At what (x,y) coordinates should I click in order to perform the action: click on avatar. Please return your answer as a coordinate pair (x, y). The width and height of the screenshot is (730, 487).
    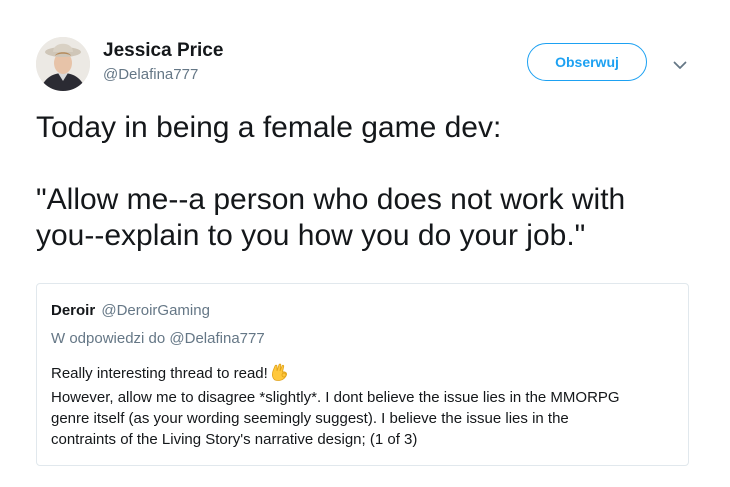
    Looking at the image, I should click on (63, 64).